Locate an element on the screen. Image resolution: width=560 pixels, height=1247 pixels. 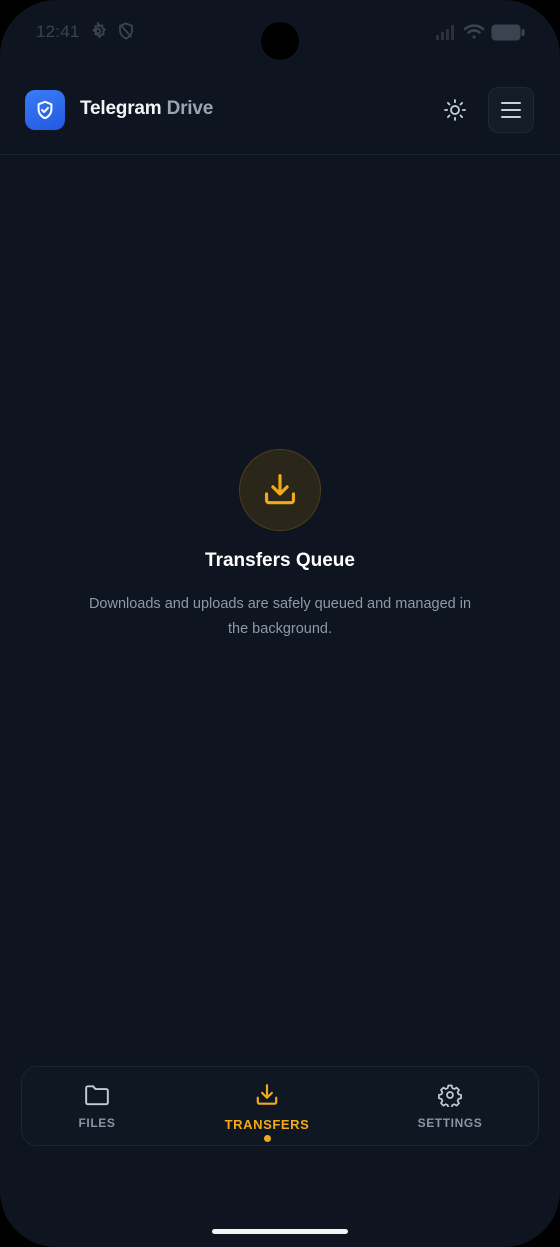
nav-tab-transfers: TRANSFERS is located at coordinates (267, 1106).